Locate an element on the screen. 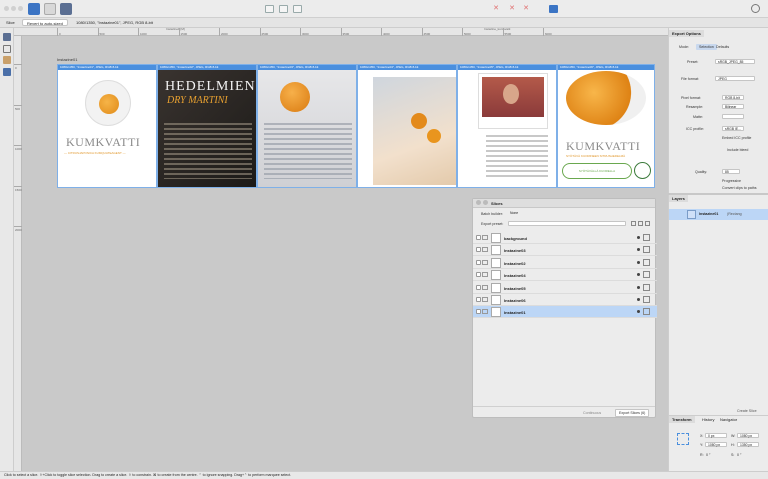 The width and height of the screenshot is (768, 479). file-format-select: JPEG is located at coordinates (735, 78).